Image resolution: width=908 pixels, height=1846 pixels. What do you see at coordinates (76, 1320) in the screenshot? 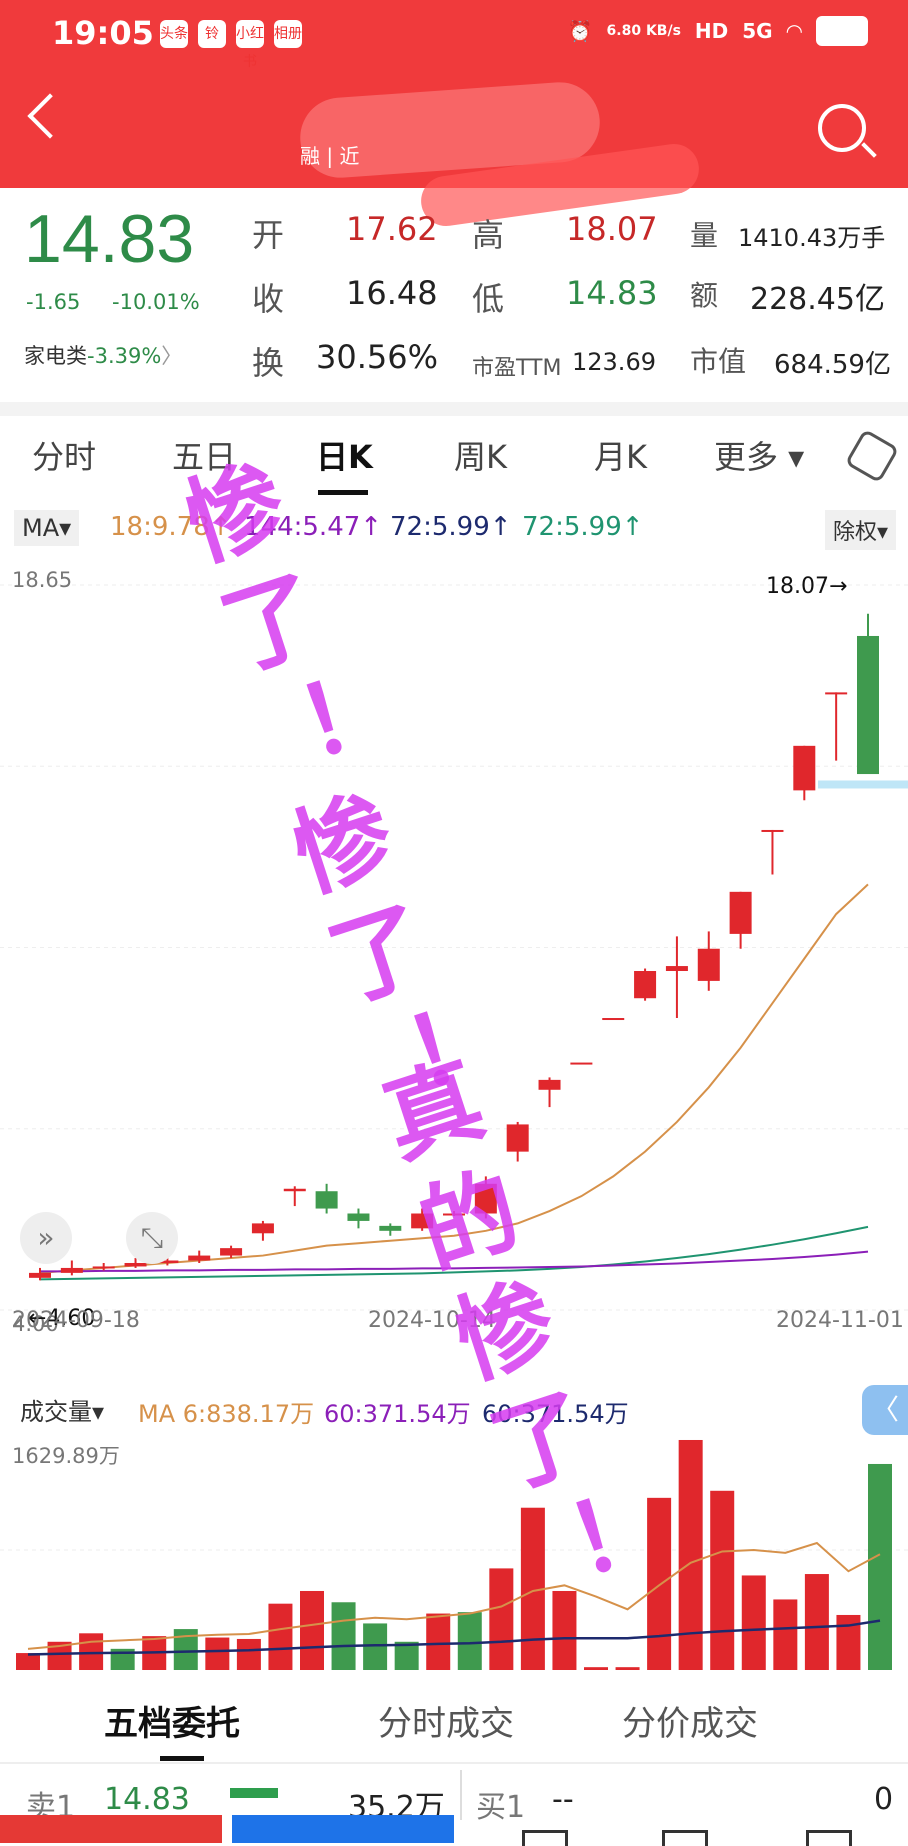
I see `date-label-start: 2024-09-18` at bounding box center [76, 1320].